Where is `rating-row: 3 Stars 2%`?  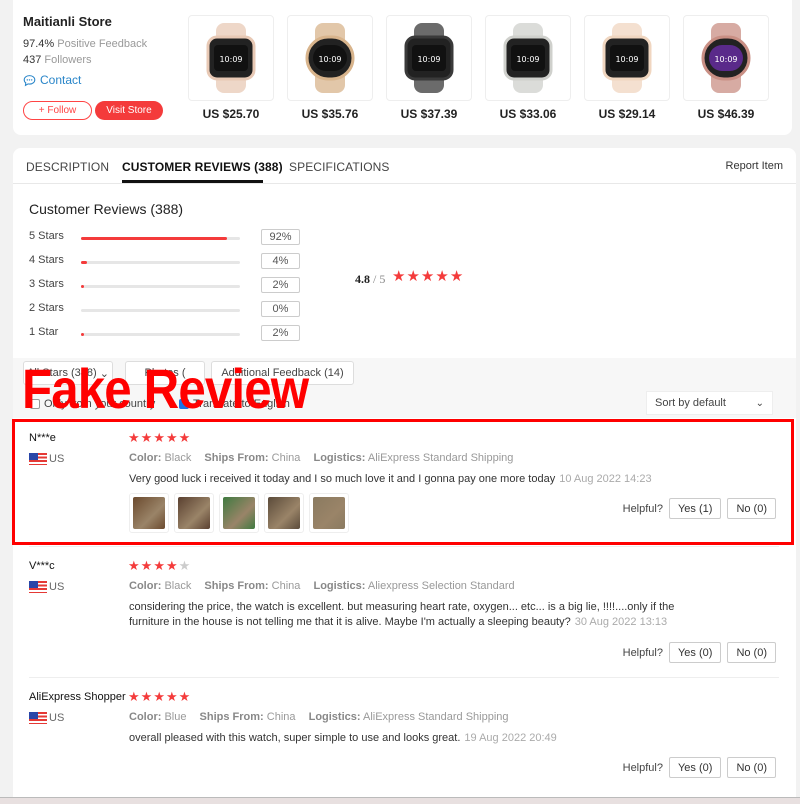 rating-row: 3 Stars 2% is located at coordinates (164, 286).